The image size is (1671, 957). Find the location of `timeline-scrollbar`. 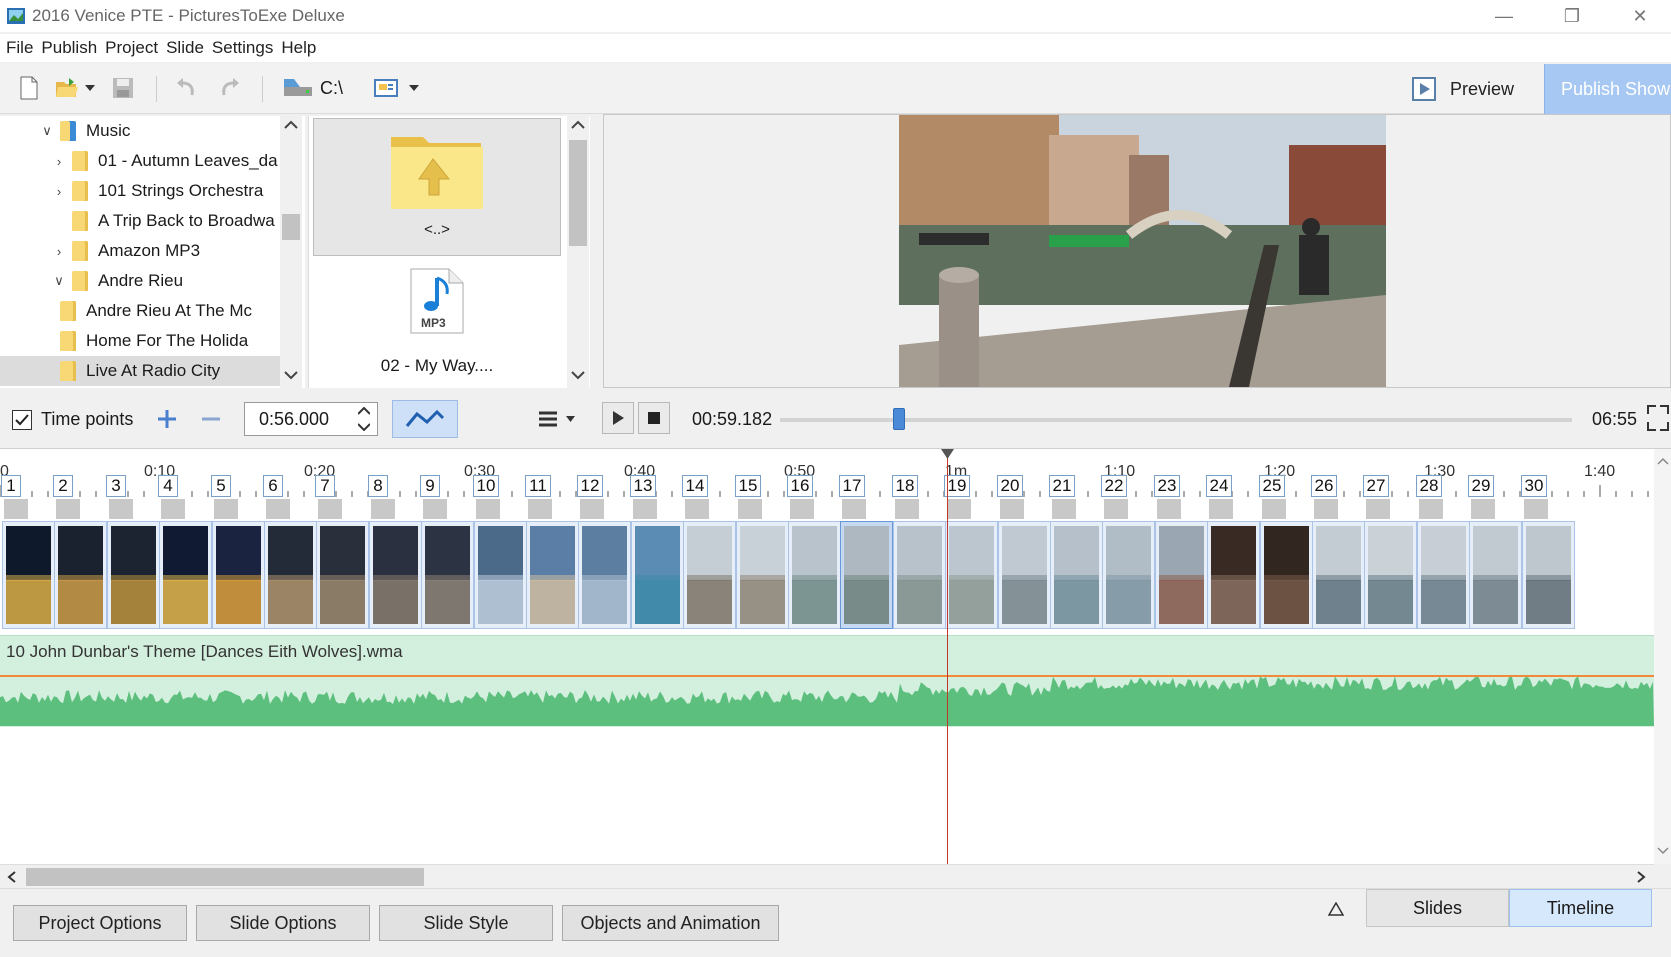

timeline-scrollbar is located at coordinates (1662, 656).